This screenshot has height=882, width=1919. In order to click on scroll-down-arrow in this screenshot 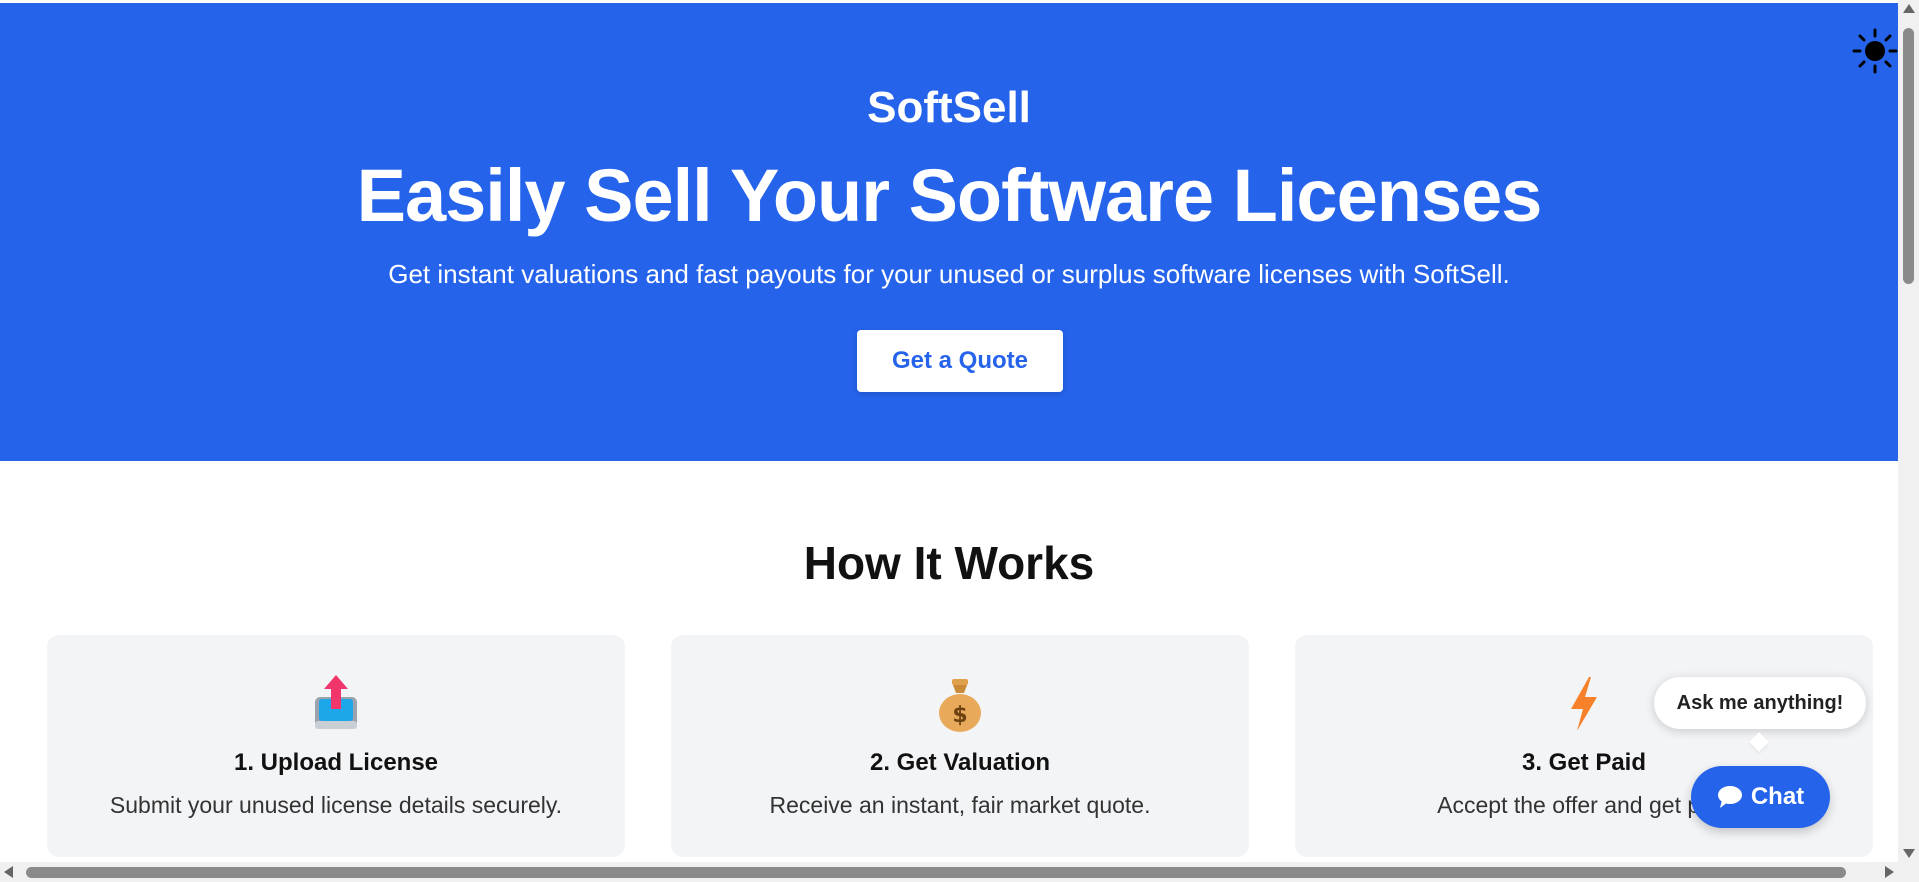, I will do `click(1909, 853)`.